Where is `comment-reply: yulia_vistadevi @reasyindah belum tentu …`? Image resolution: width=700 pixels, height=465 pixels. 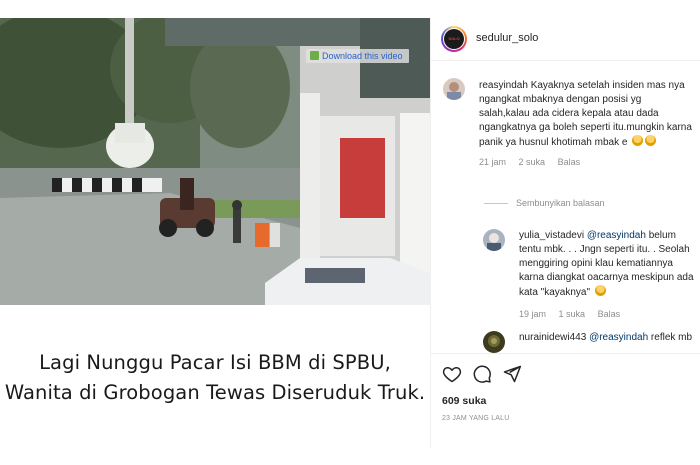
comment-reply: yulia_vistadevi @reasyindah belum tentu … is located at coordinates (565, 271).